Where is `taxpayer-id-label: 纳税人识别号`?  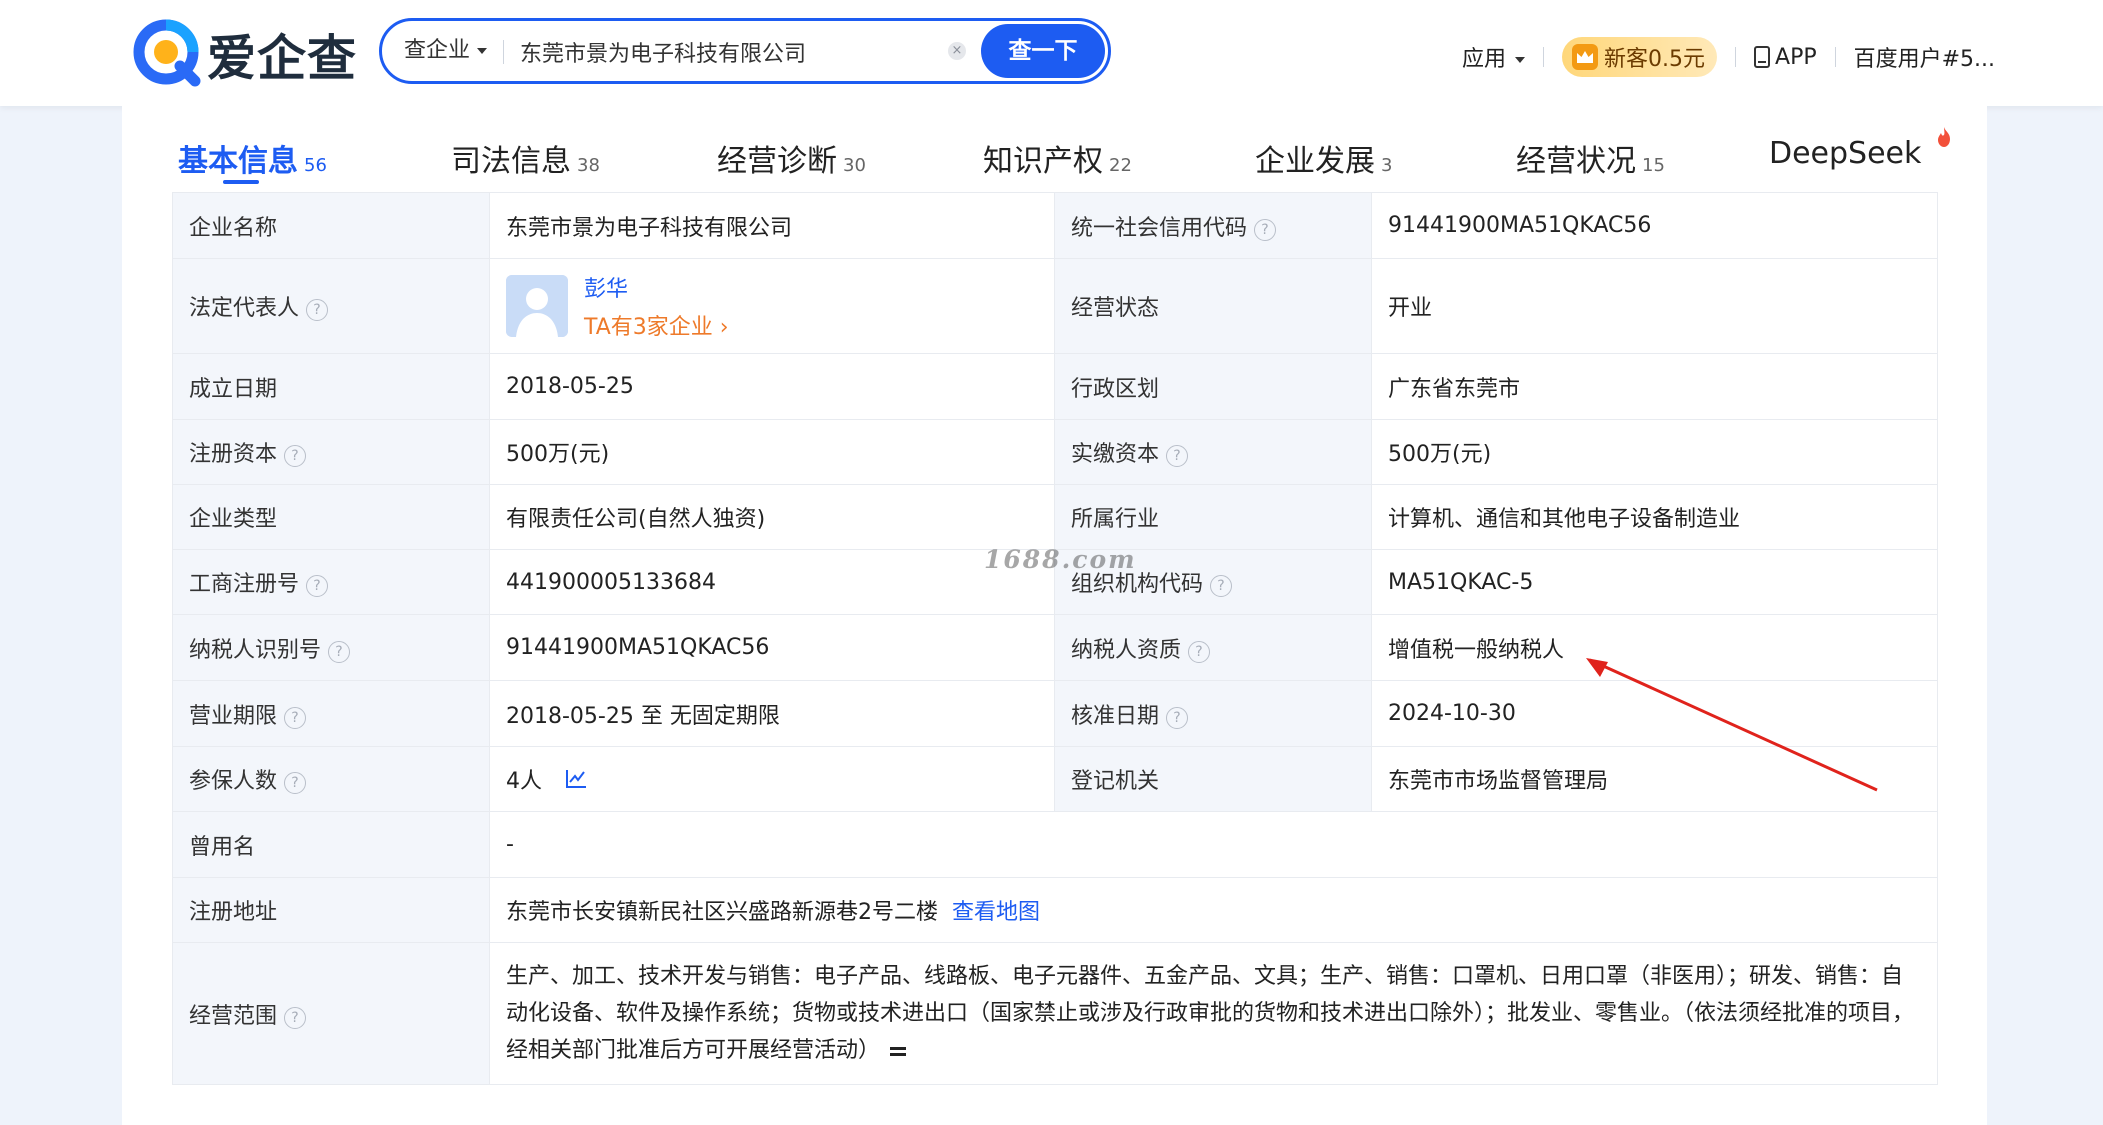 taxpayer-id-label: 纳税人识别号 is located at coordinates (255, 650).